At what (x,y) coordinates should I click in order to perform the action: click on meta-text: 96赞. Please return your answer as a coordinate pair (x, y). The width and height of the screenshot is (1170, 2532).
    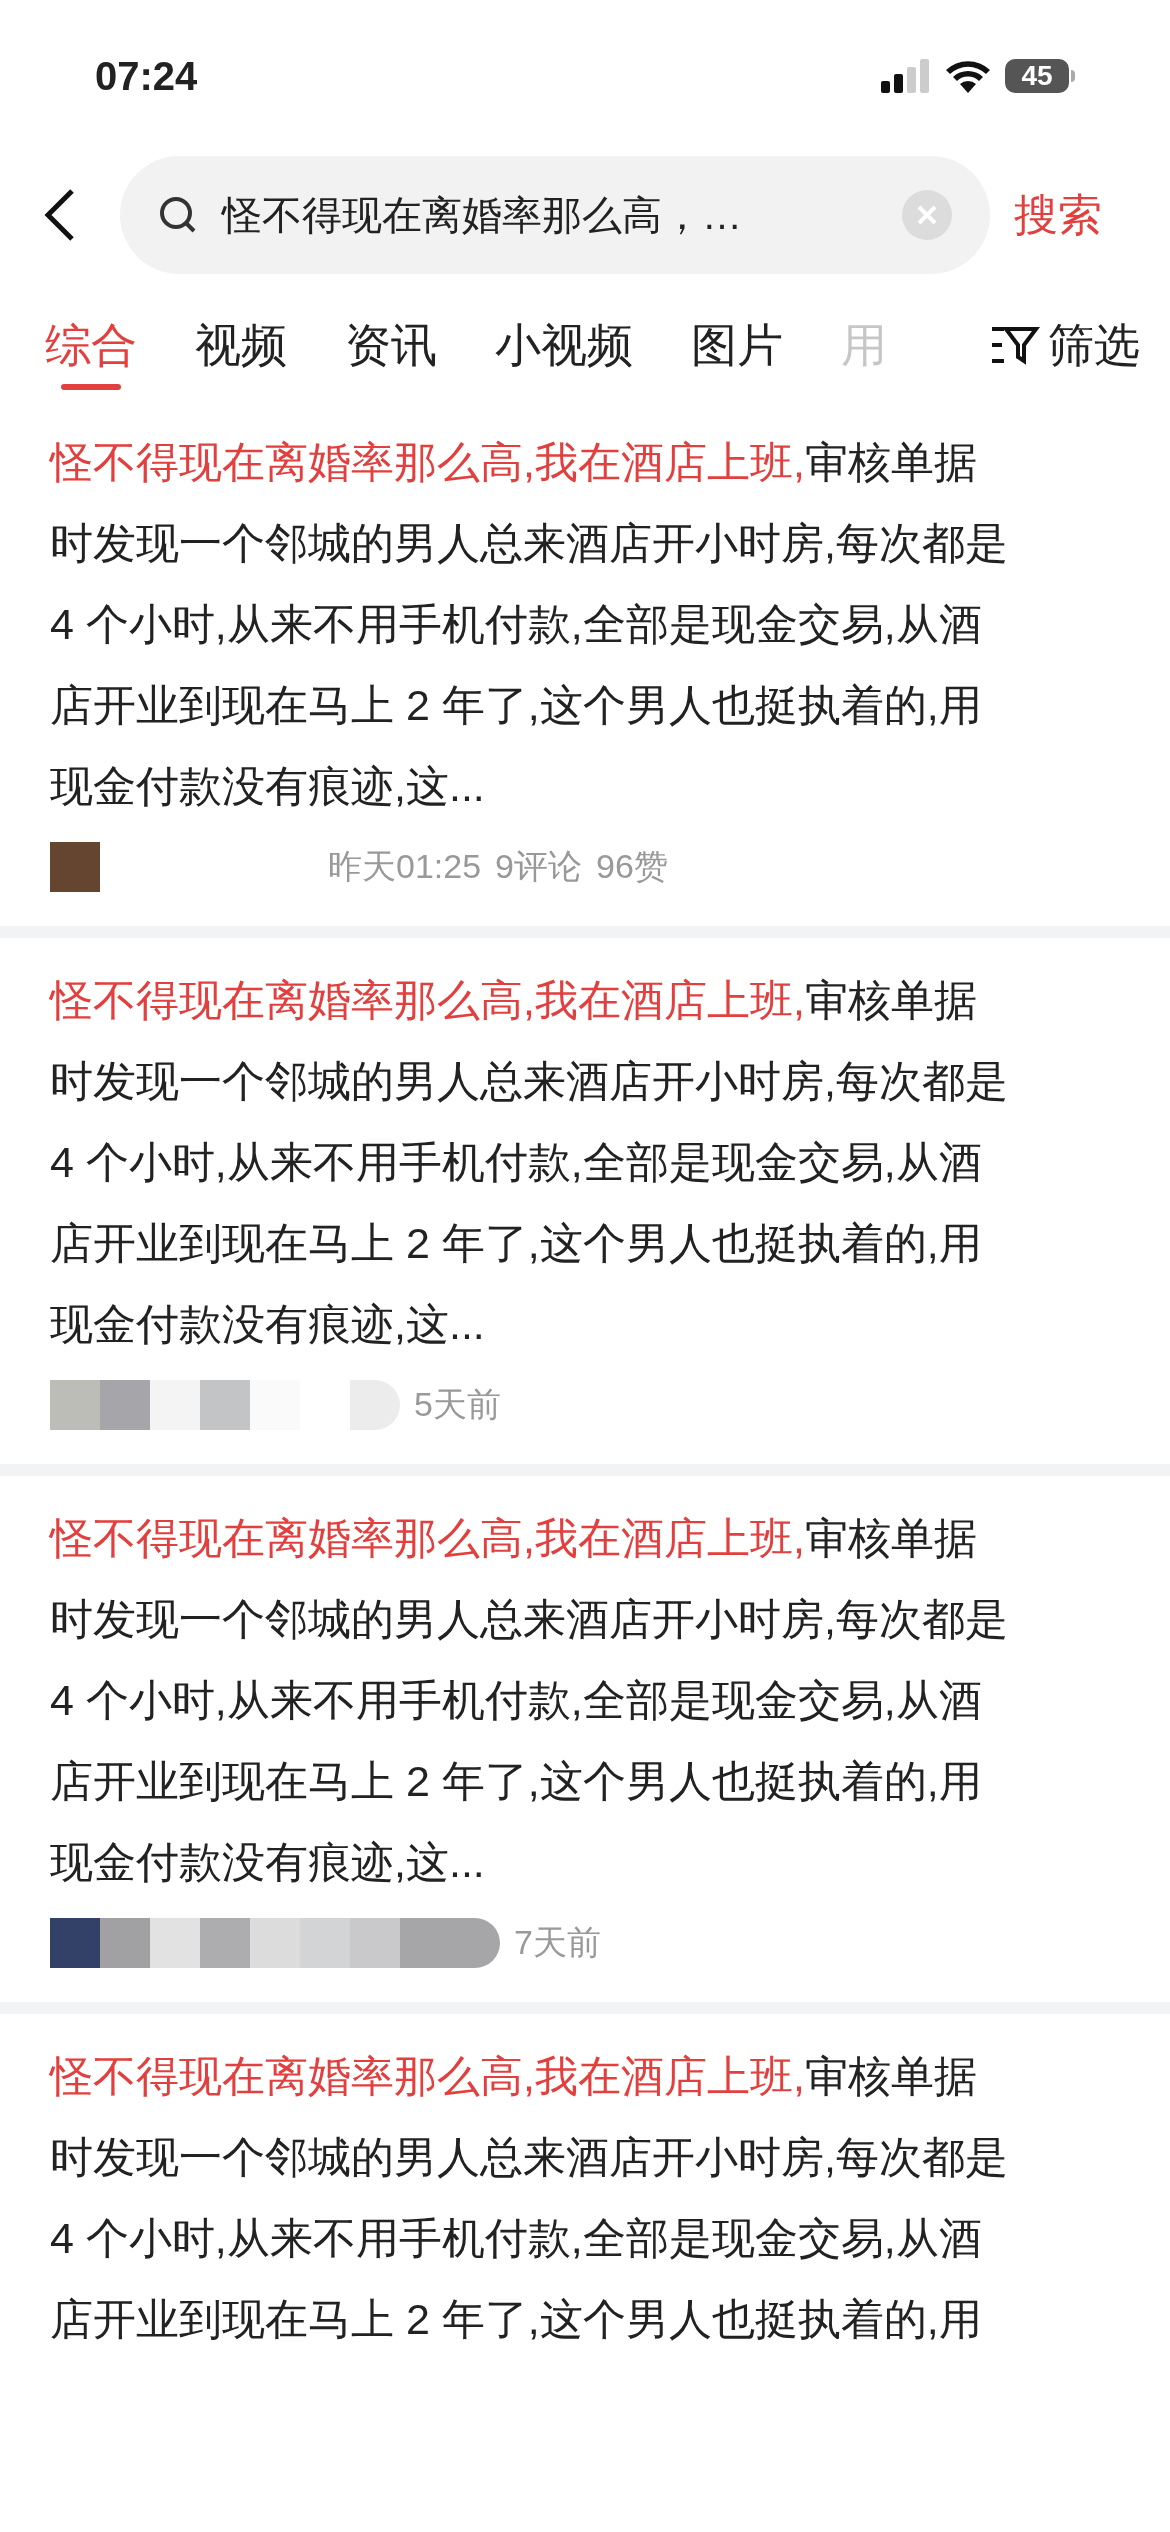
    Looking at the image, I should click on (632, 866).